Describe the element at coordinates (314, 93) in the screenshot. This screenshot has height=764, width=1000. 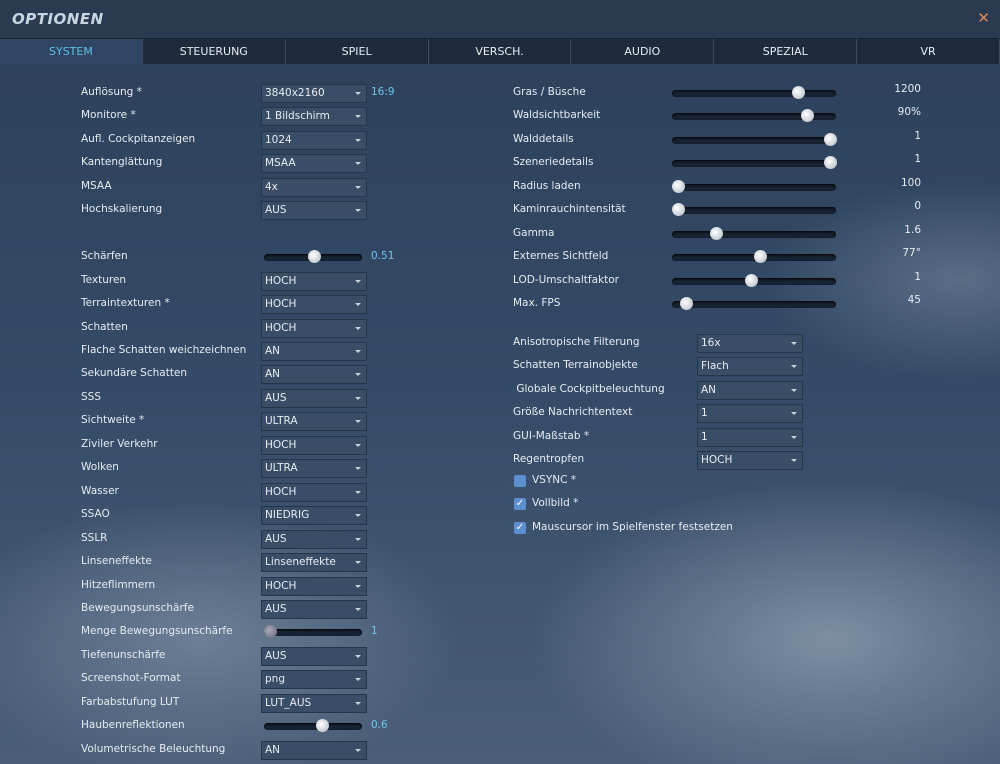
I see `aufl-sung-dropdown: 3840x2160` at that location.